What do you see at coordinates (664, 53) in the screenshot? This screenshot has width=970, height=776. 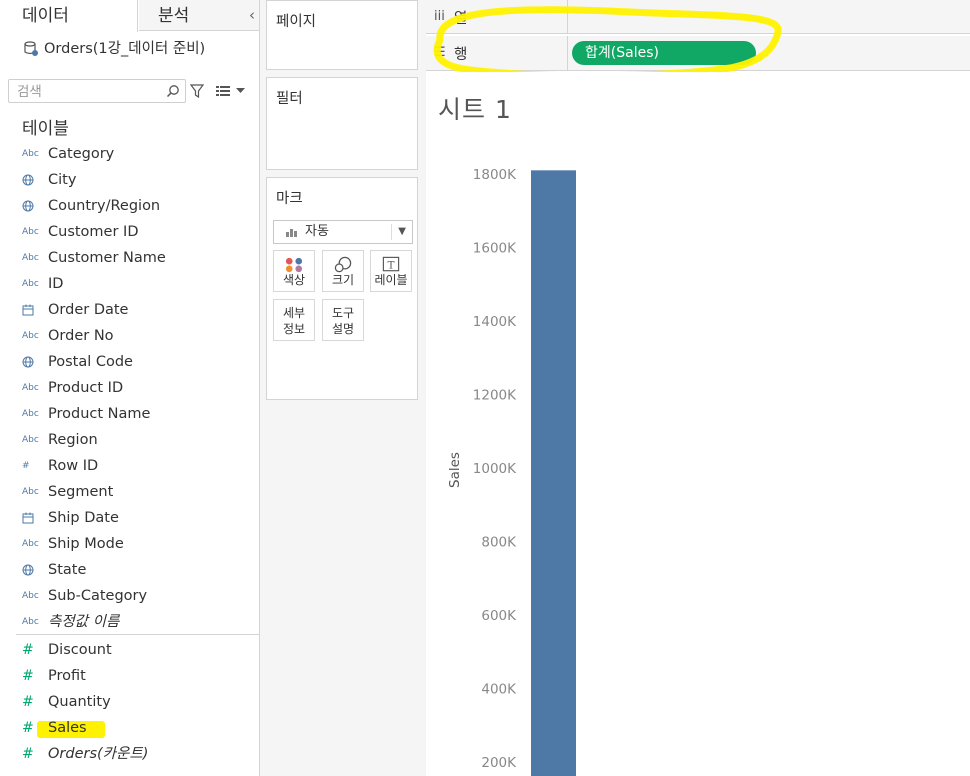 I see `sales-sum-pill: 합계(Sales)` at bounding box center [664, 53].